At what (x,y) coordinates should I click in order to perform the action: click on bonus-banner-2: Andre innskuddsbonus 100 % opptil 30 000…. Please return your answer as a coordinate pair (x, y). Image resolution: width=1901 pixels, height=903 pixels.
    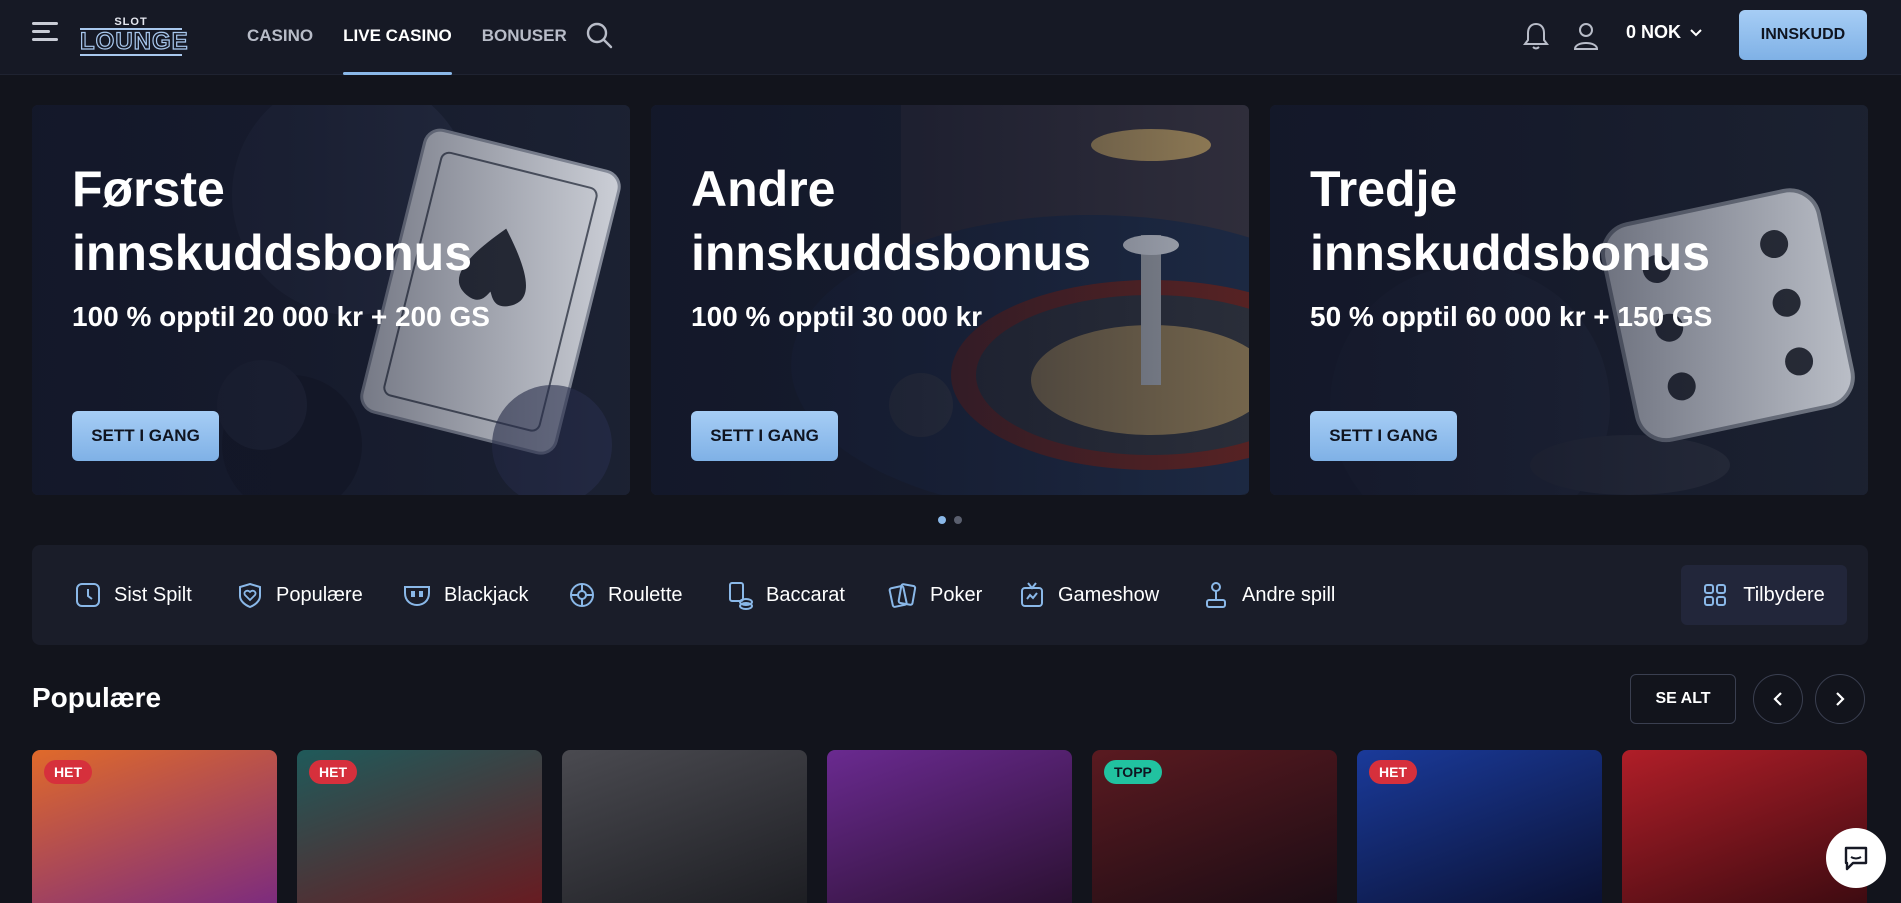
    Looking at the image, I should click on (950, 300).